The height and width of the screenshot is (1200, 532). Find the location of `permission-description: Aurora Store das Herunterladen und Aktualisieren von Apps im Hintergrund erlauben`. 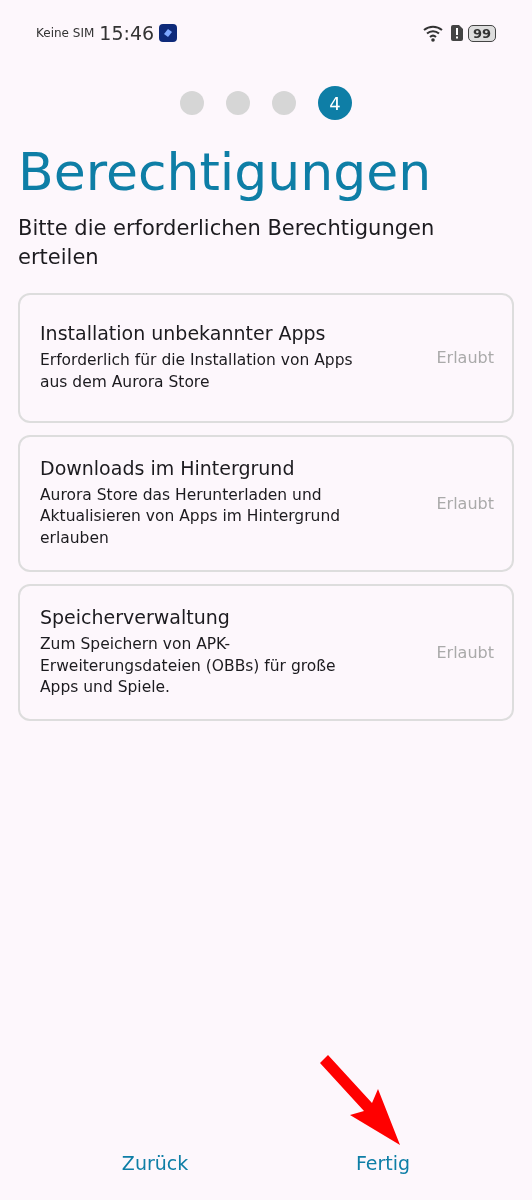

permission-description: Aurora Store das Herunterladen und Aktualisieren von Apps im Hintergrund erlauben is located at coordinates (191, 517).